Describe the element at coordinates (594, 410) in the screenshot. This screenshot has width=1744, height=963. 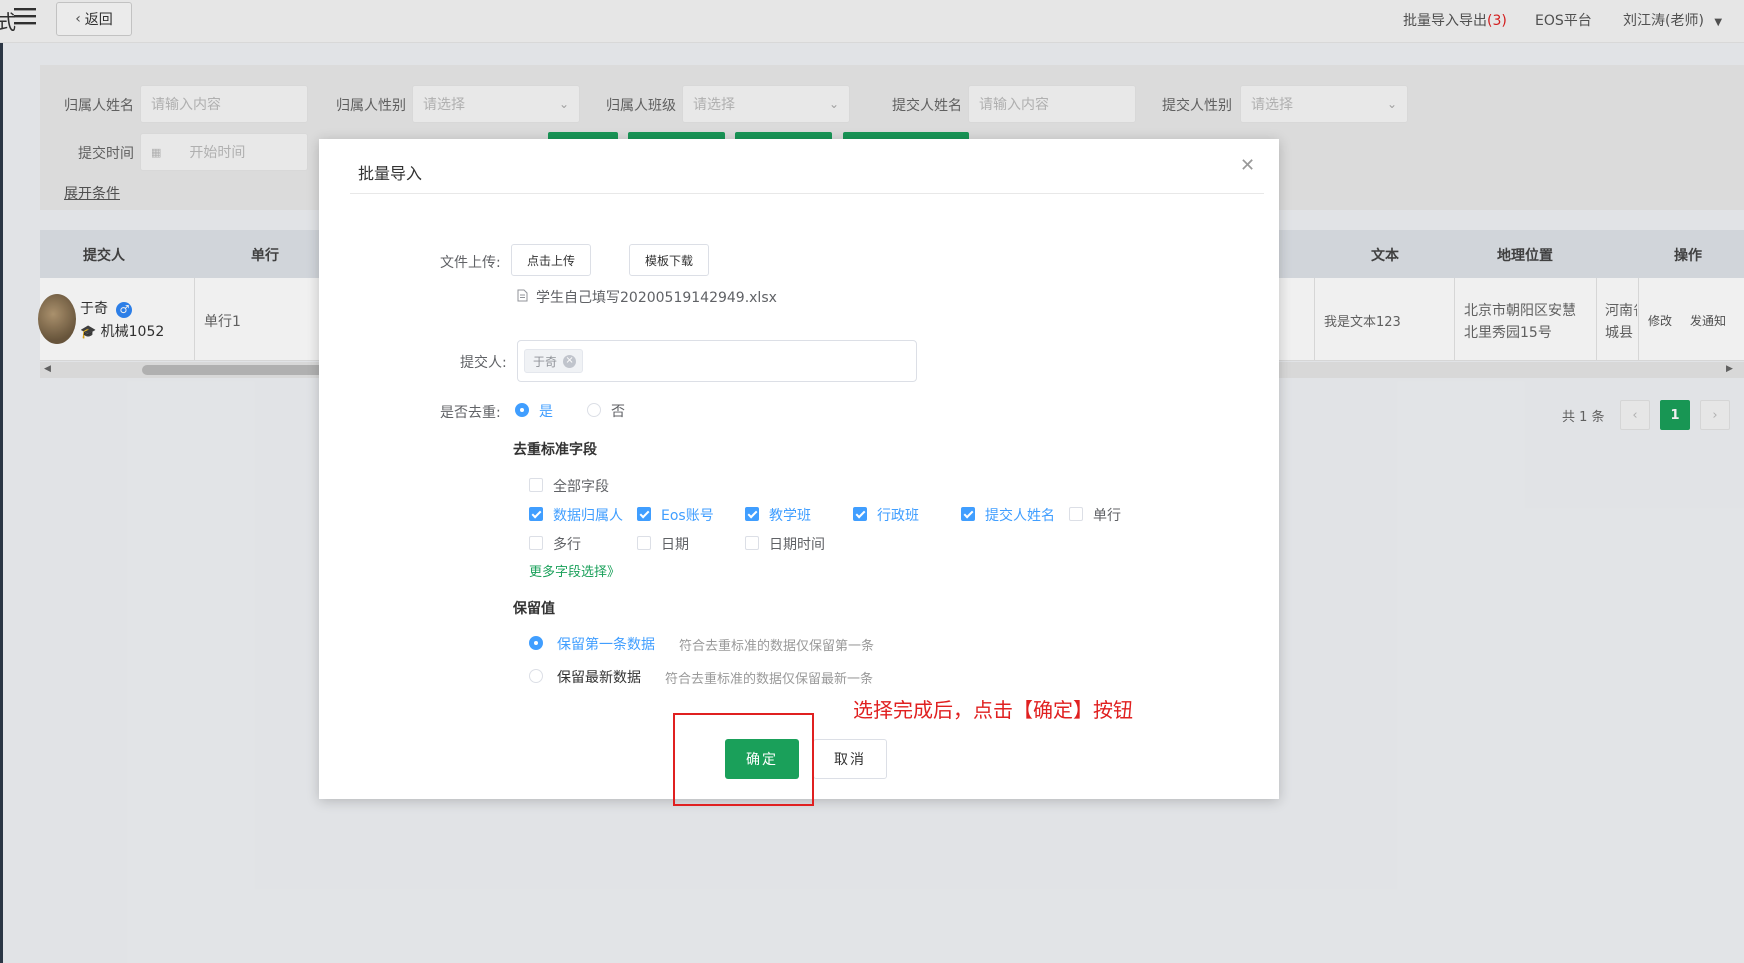
I see `dedup-no-radio` at that location.